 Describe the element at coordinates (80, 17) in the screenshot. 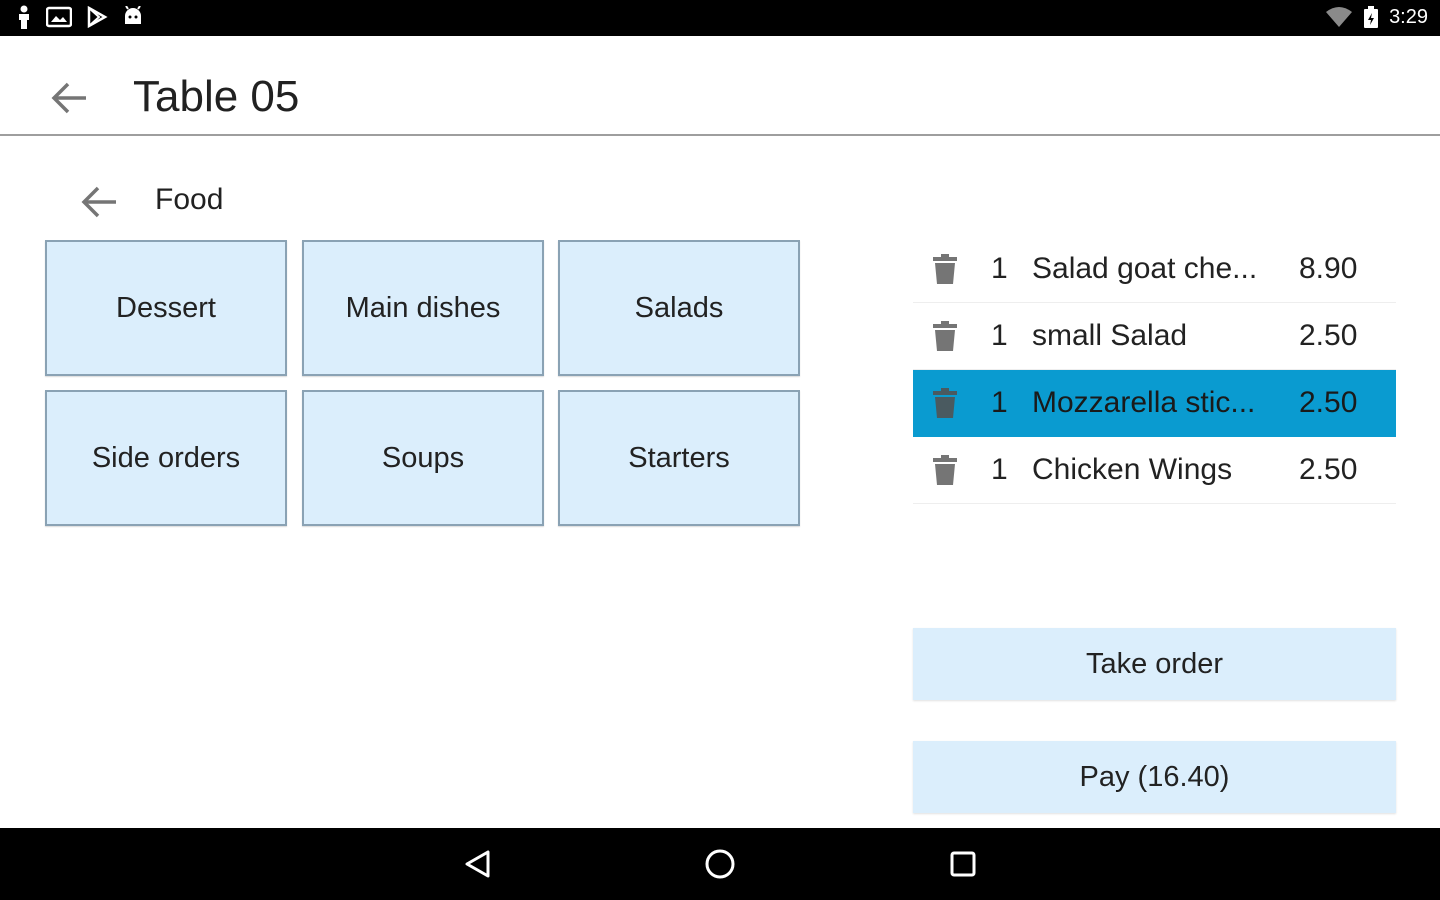

I see `status-left-icons` at that location.